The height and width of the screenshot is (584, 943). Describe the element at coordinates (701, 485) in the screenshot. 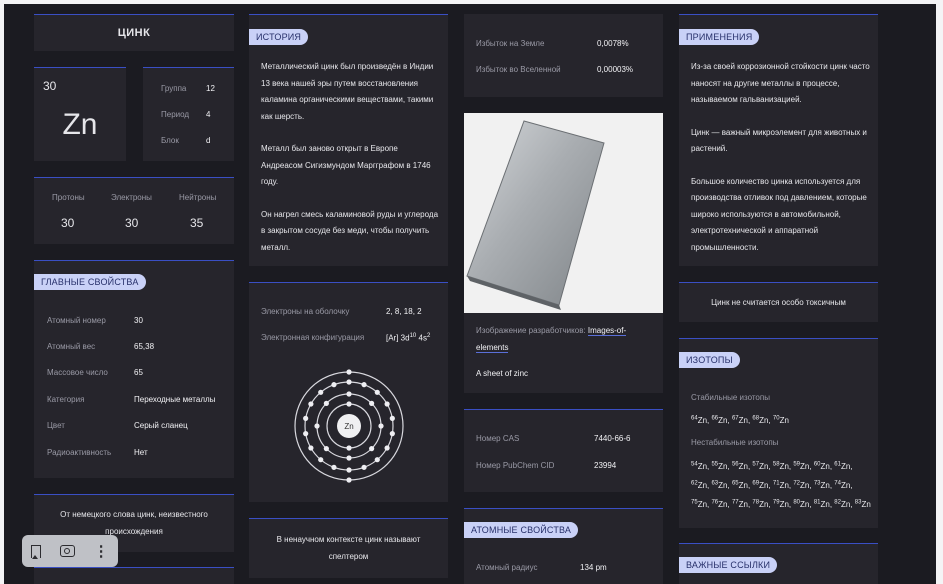

I see `isotope: 62Zn,` at that location.